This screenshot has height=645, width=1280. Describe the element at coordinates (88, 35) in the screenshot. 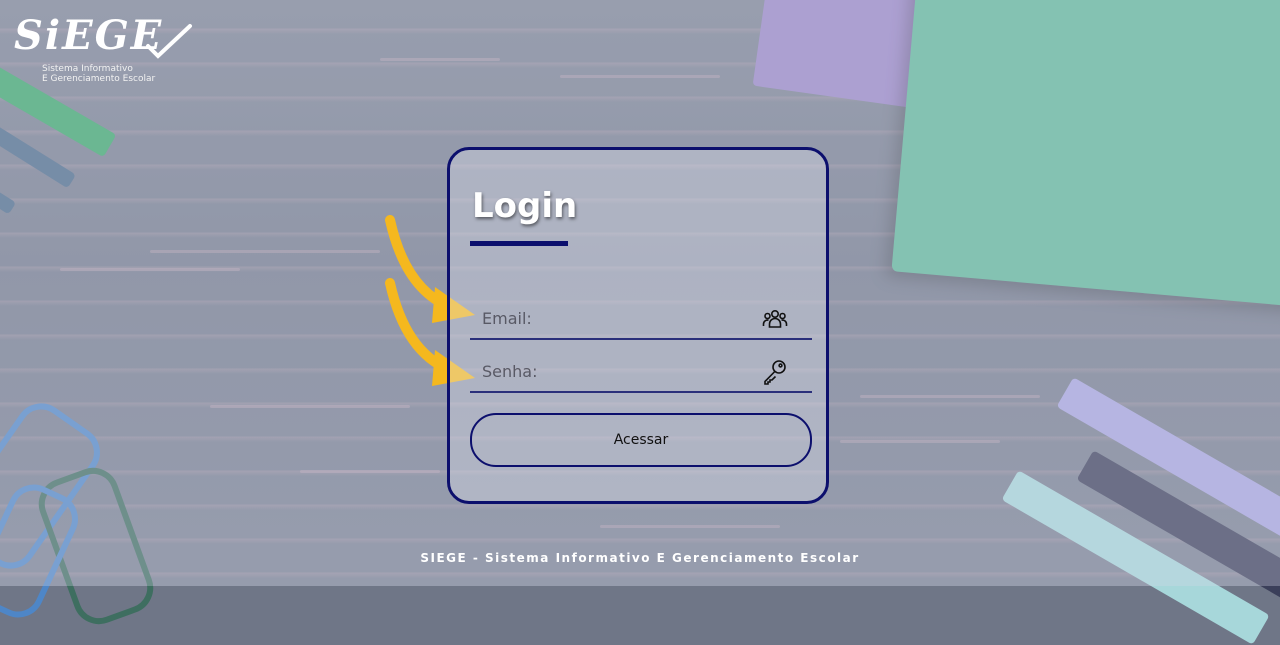

I see `logo-mark: SiEGE` at that location.